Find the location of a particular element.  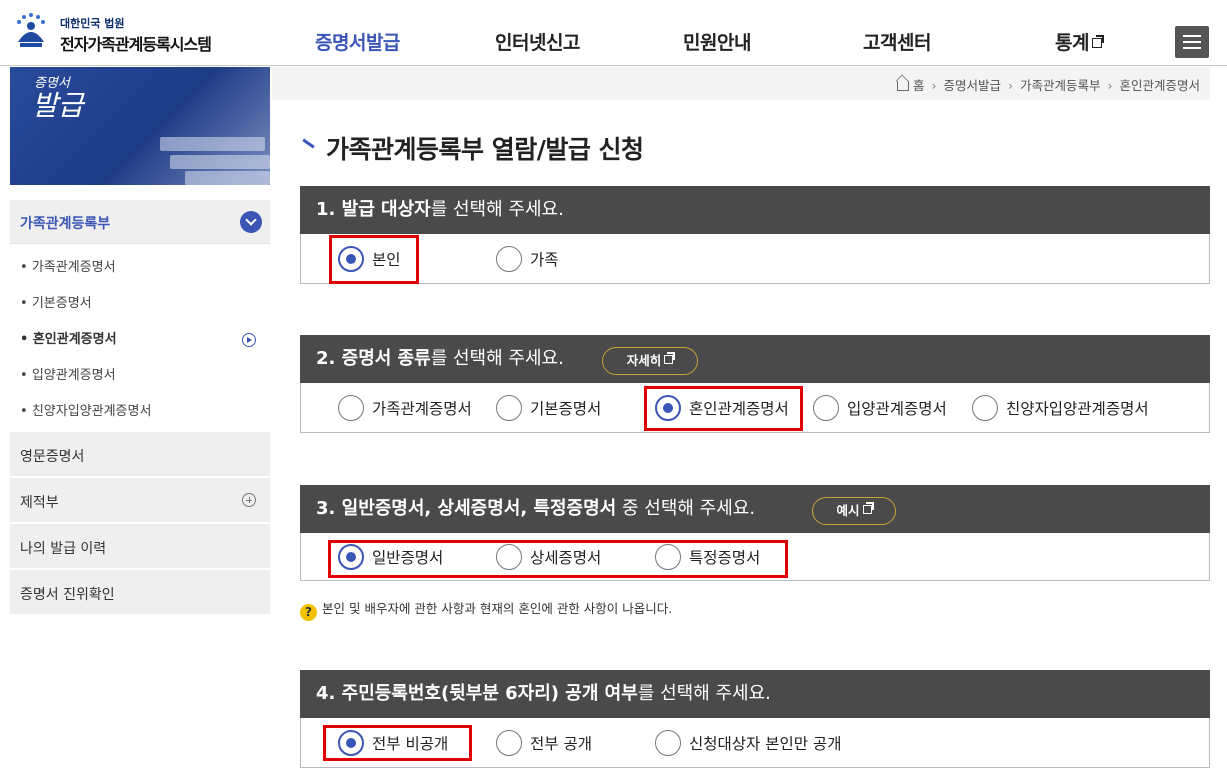

example-button-label: 예시 is located at coordinates (848, 510).